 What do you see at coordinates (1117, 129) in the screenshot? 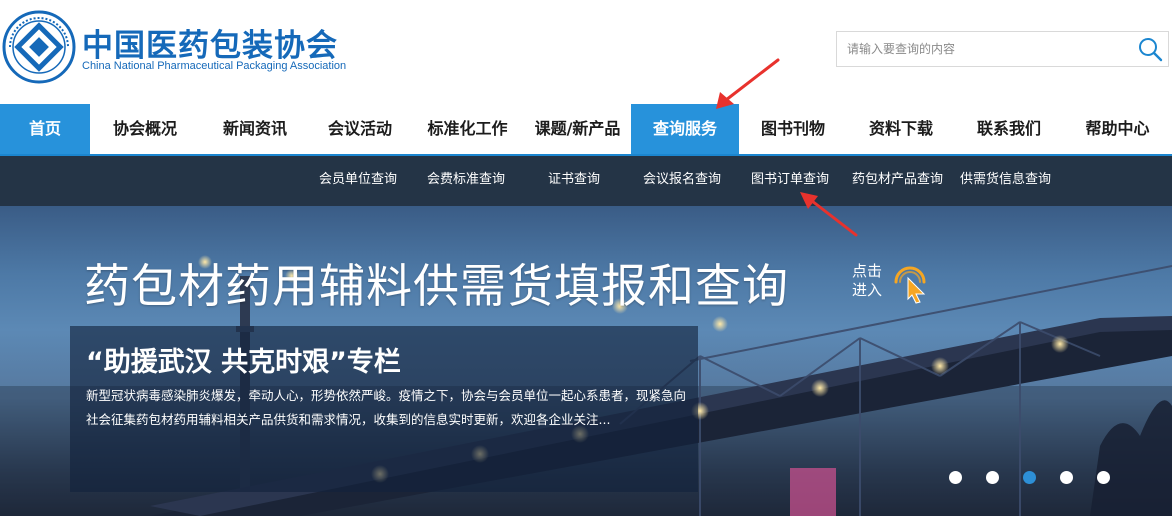
I see `nav-item-help: 帮助中心` at bounding box center [1117, 129].